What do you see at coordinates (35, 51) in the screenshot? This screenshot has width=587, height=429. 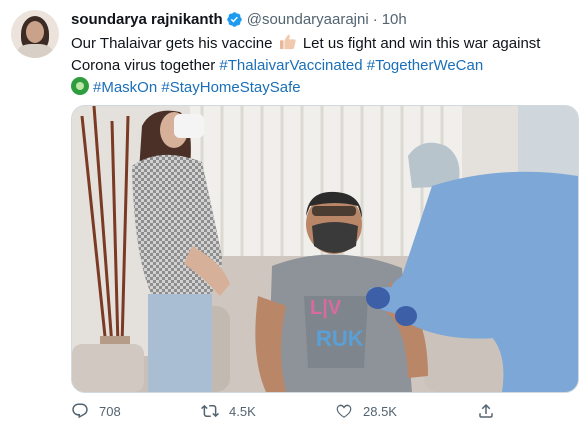 I see `avatar-shirt` at bounding box center [35, 51].